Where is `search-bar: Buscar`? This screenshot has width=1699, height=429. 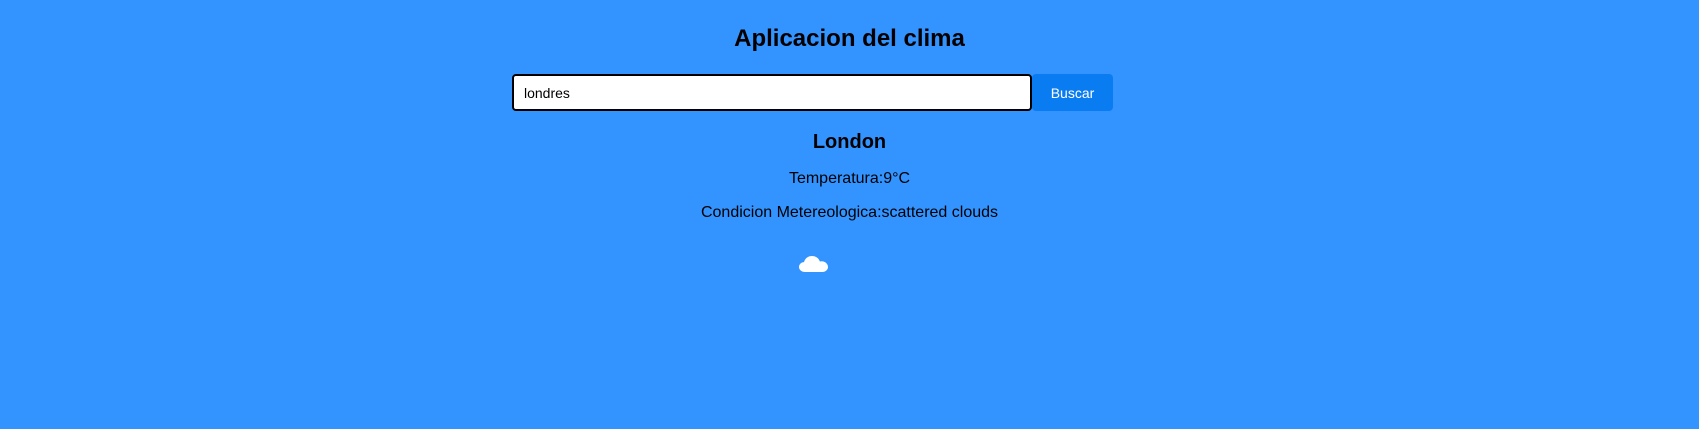
search-bar: Buscar is located at coordinates (812, 92).